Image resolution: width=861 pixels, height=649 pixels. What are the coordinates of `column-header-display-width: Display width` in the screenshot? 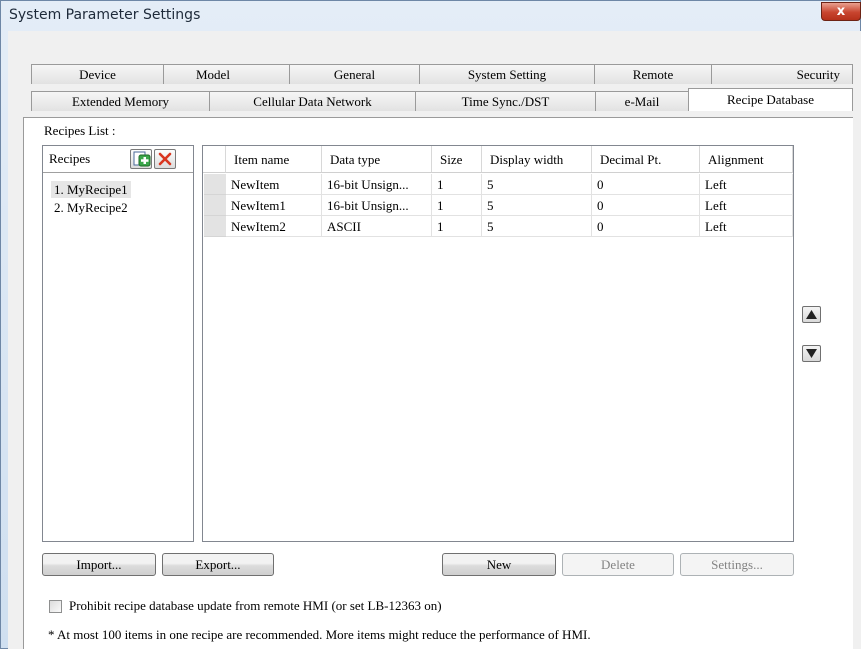 It's located at (537, 159).